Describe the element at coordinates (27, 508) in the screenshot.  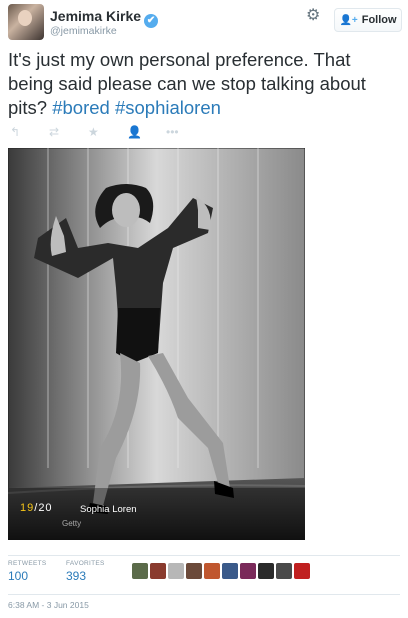
I see `counter-current: 19` at that location.